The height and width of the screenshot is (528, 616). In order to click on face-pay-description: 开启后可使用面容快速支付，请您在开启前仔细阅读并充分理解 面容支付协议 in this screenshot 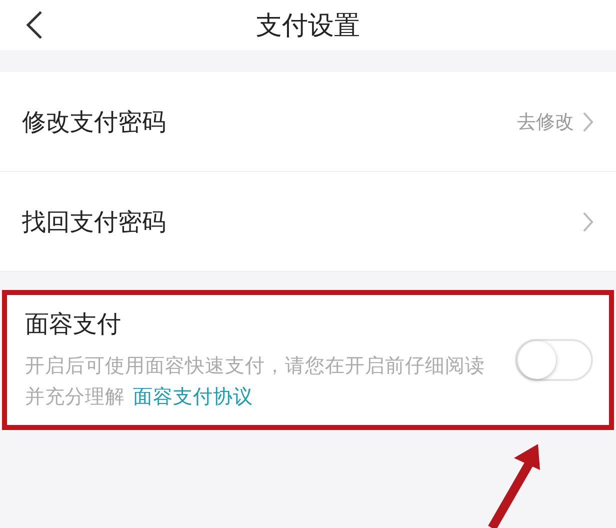, I will do `click(255, 381)`.